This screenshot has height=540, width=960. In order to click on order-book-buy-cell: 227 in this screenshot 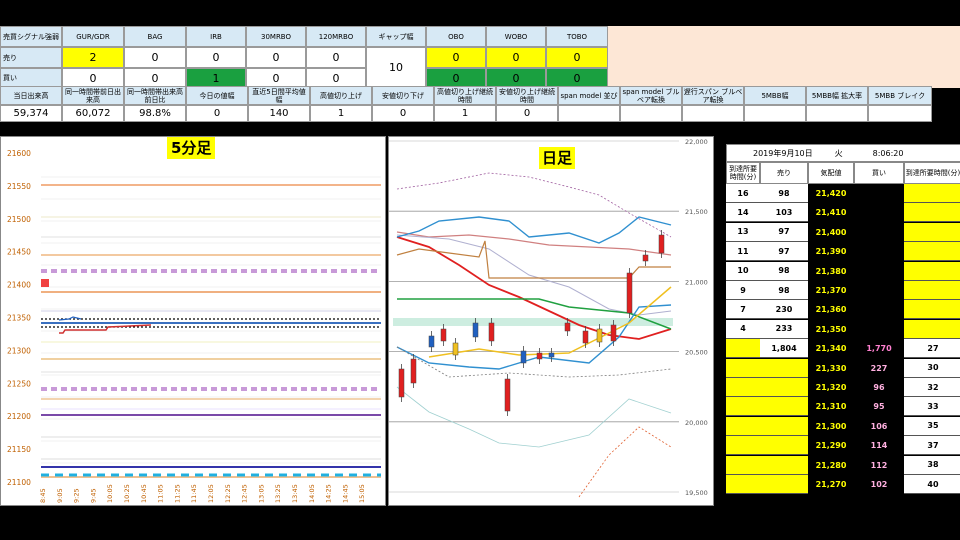, I will do `click(879, 368)`.